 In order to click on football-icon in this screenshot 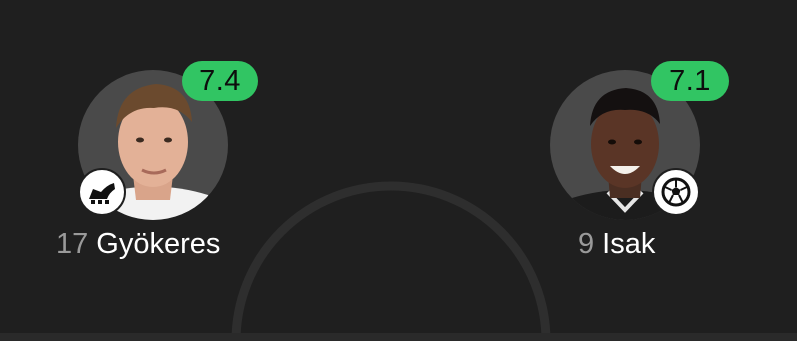, I will do `click(676, 192)`.